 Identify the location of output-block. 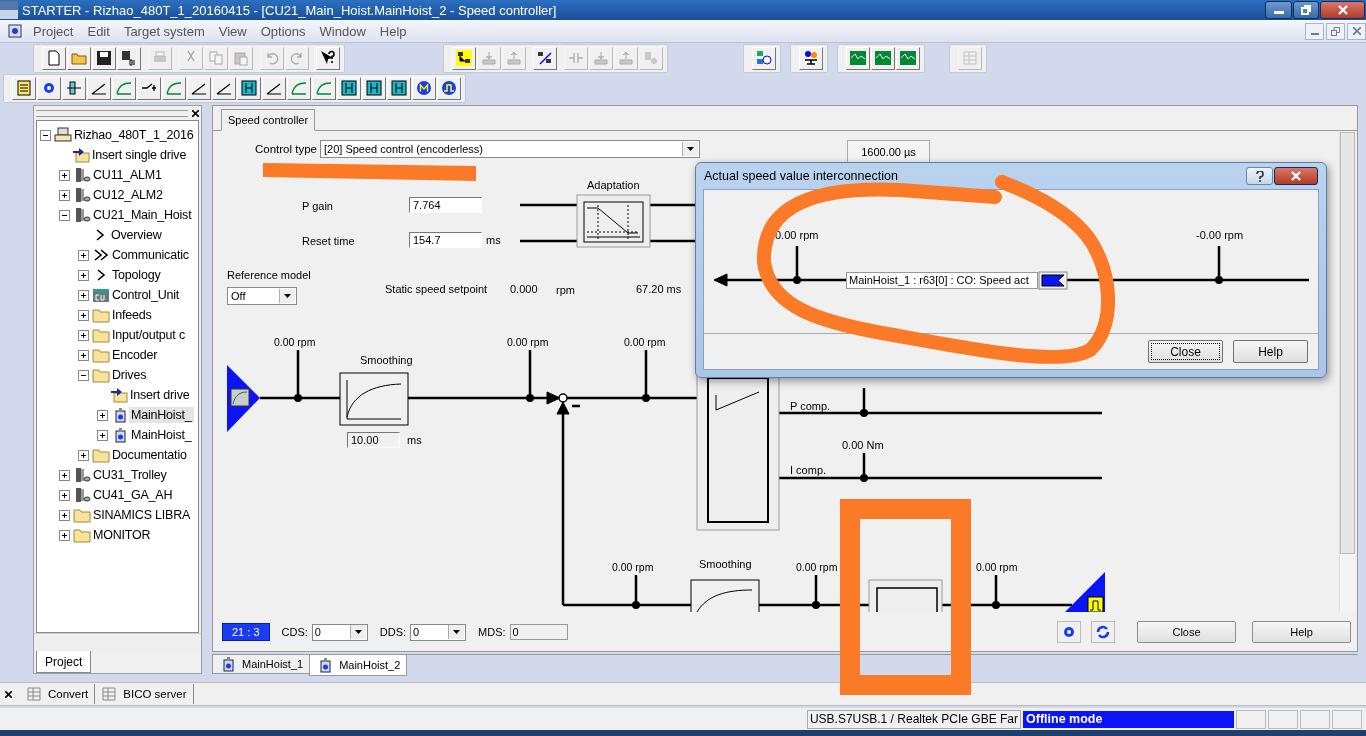
(1085, 592).